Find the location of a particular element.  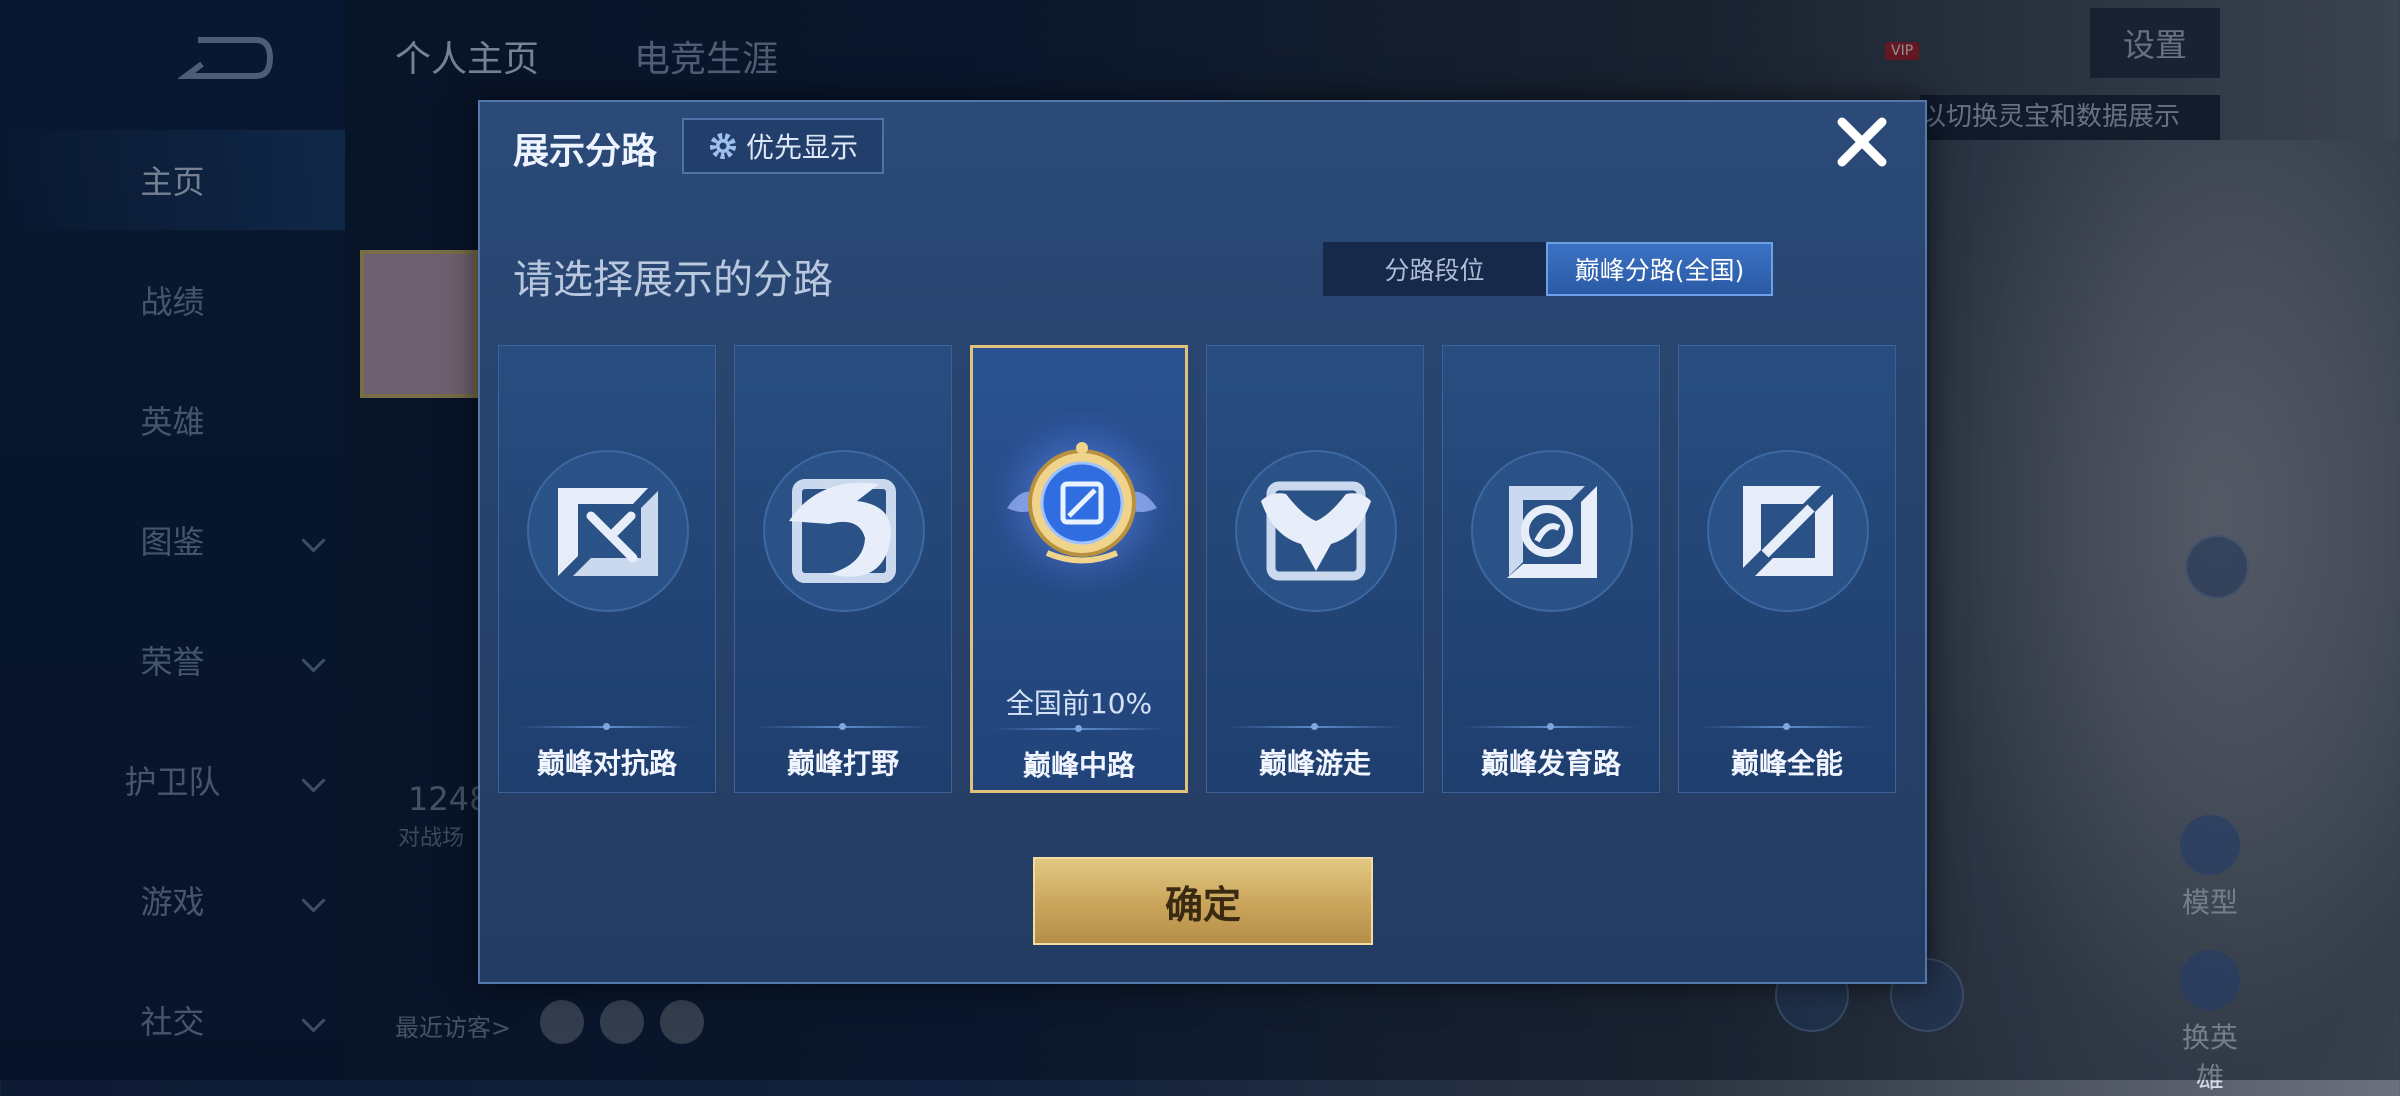

lane-card: 巅峰对抗路 is located at coordinates (607, 569).